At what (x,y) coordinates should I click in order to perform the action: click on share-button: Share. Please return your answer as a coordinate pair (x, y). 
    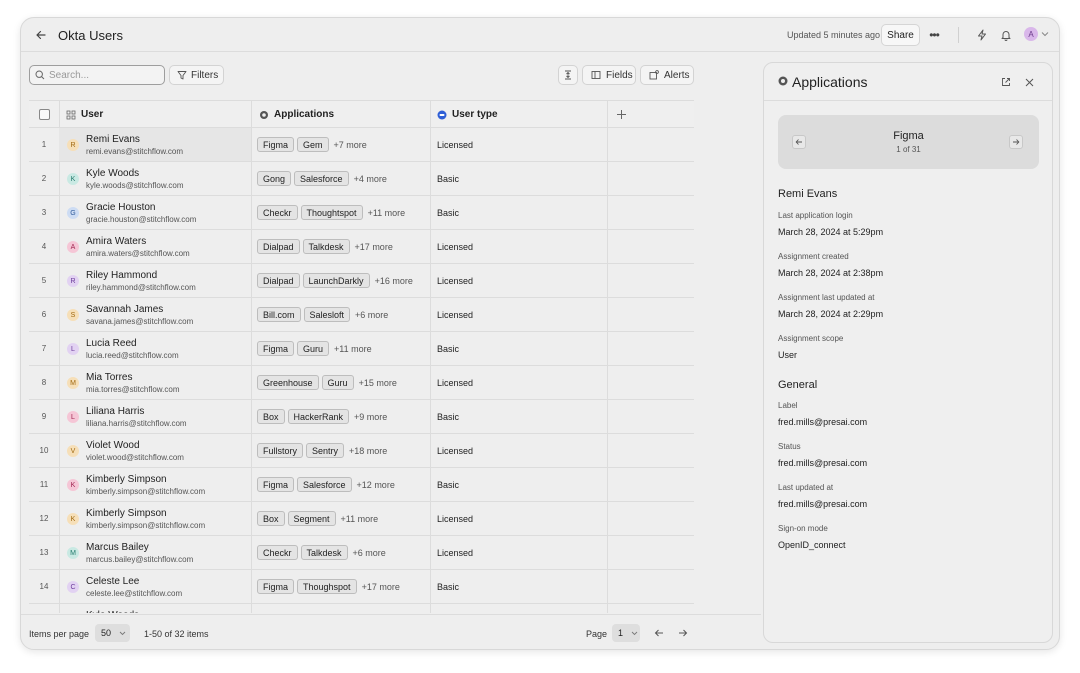
    Looking at the image, I should click on (900, 35).